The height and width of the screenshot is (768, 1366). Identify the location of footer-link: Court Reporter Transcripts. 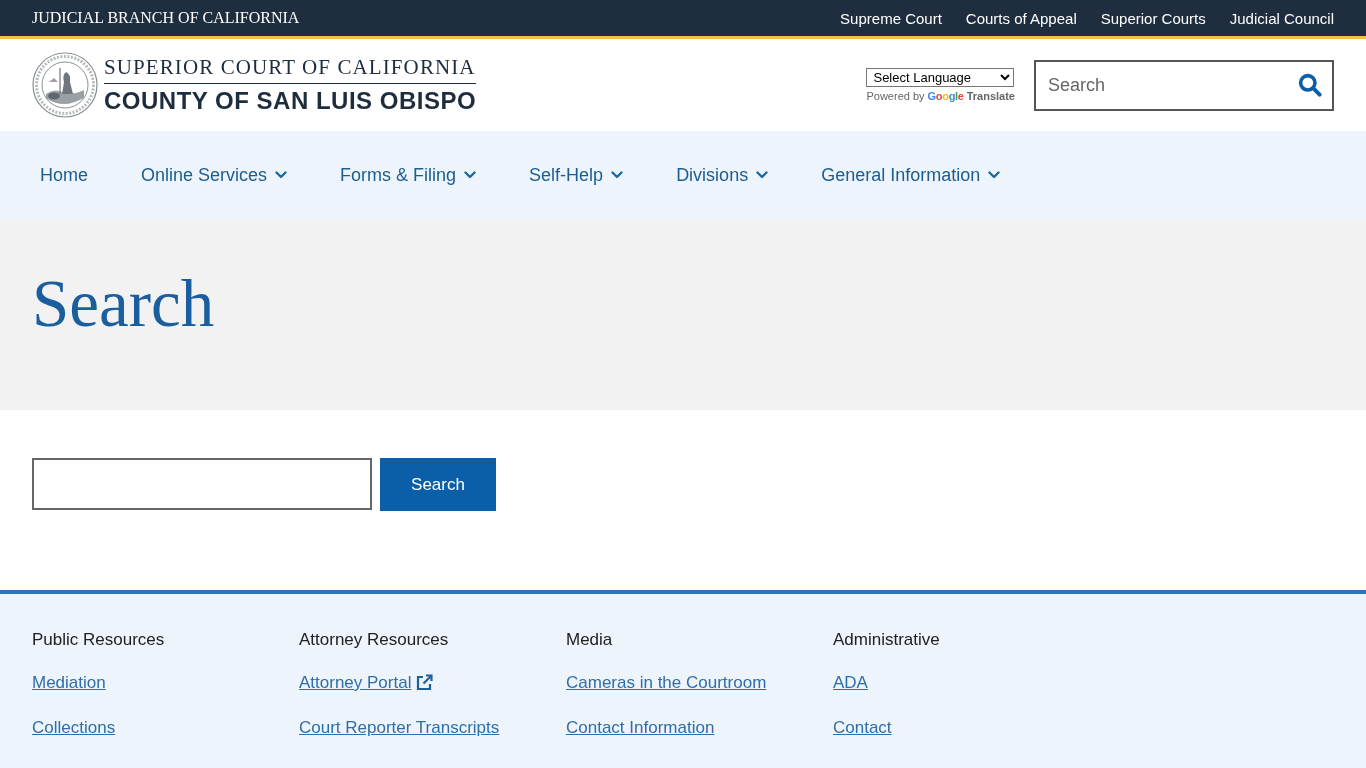
(399, 728).